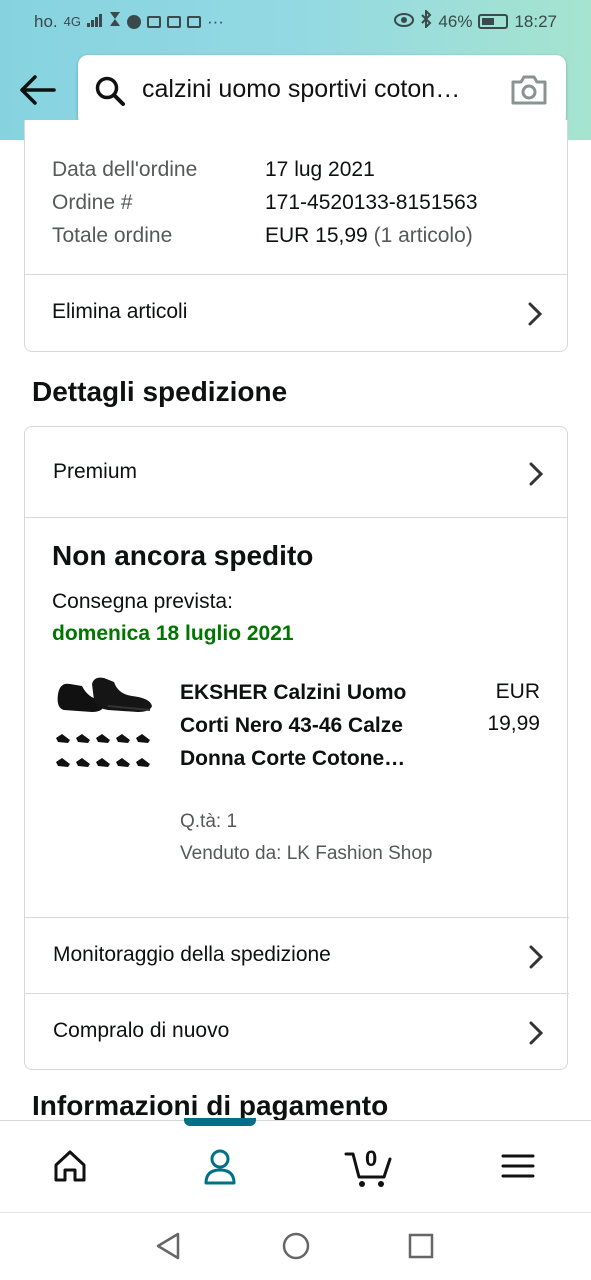 This screenshot has width=591, height=1280. I want to click on order-number-label: Ordine #, so click(92, 202).